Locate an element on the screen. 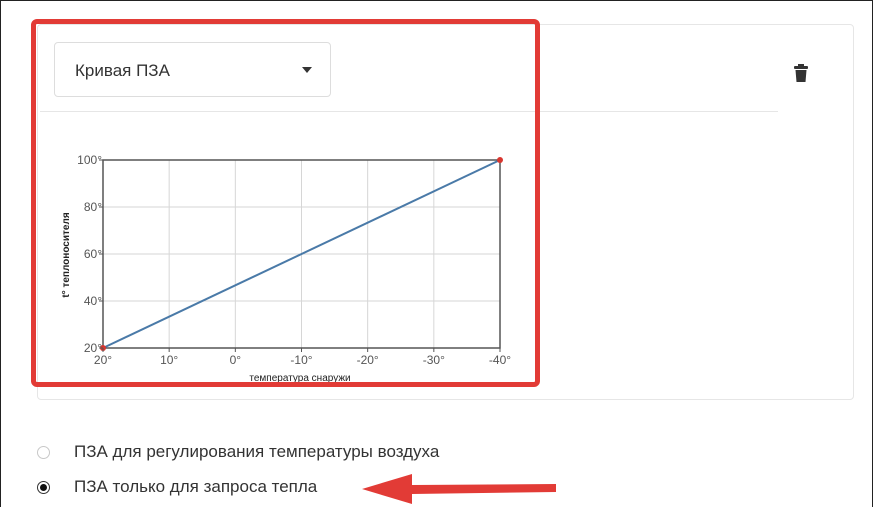 Image resolution: width=875 pixels, height=510 pixels. radio-label-heat-request: ПЗА только для запроса тепла is located at coordinates (196, 486).